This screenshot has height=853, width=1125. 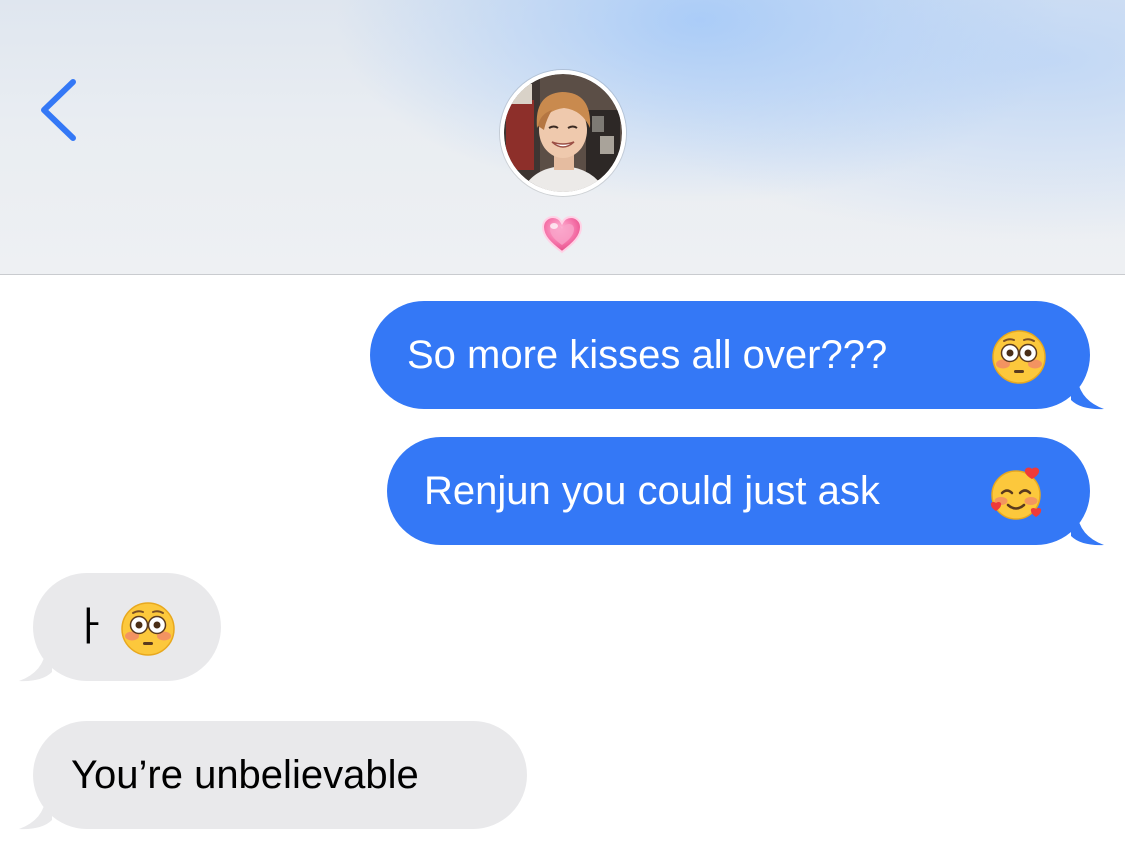 I want to click on message-bubble-sent: So more kisses all over???, so click(x=737, y=355).